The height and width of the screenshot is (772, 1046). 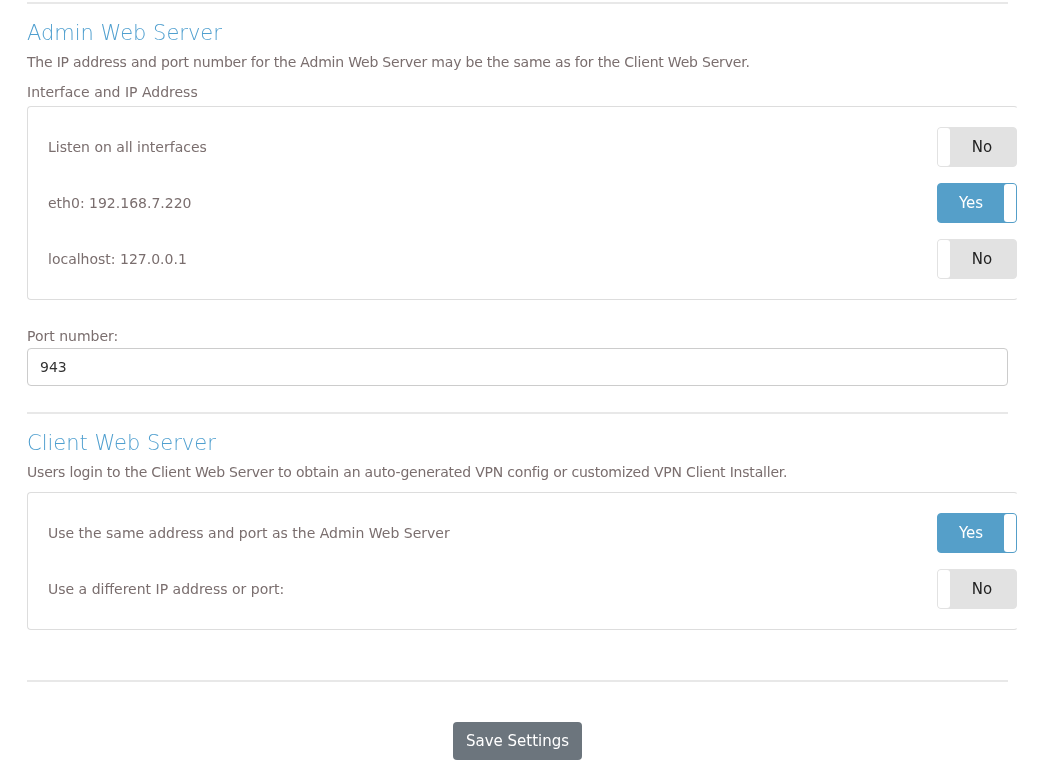 What do you see at coordinates (122, 443) in the screenshot?
I see `section-heading: Client Web Server` at bounding box center [122, 443].